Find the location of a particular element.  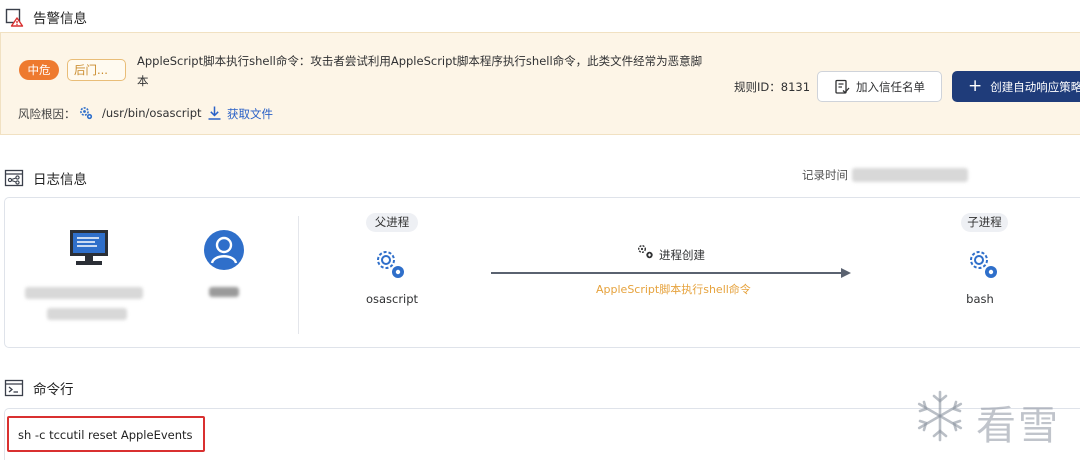

process-create-icon is located at coordinates (646, 252).